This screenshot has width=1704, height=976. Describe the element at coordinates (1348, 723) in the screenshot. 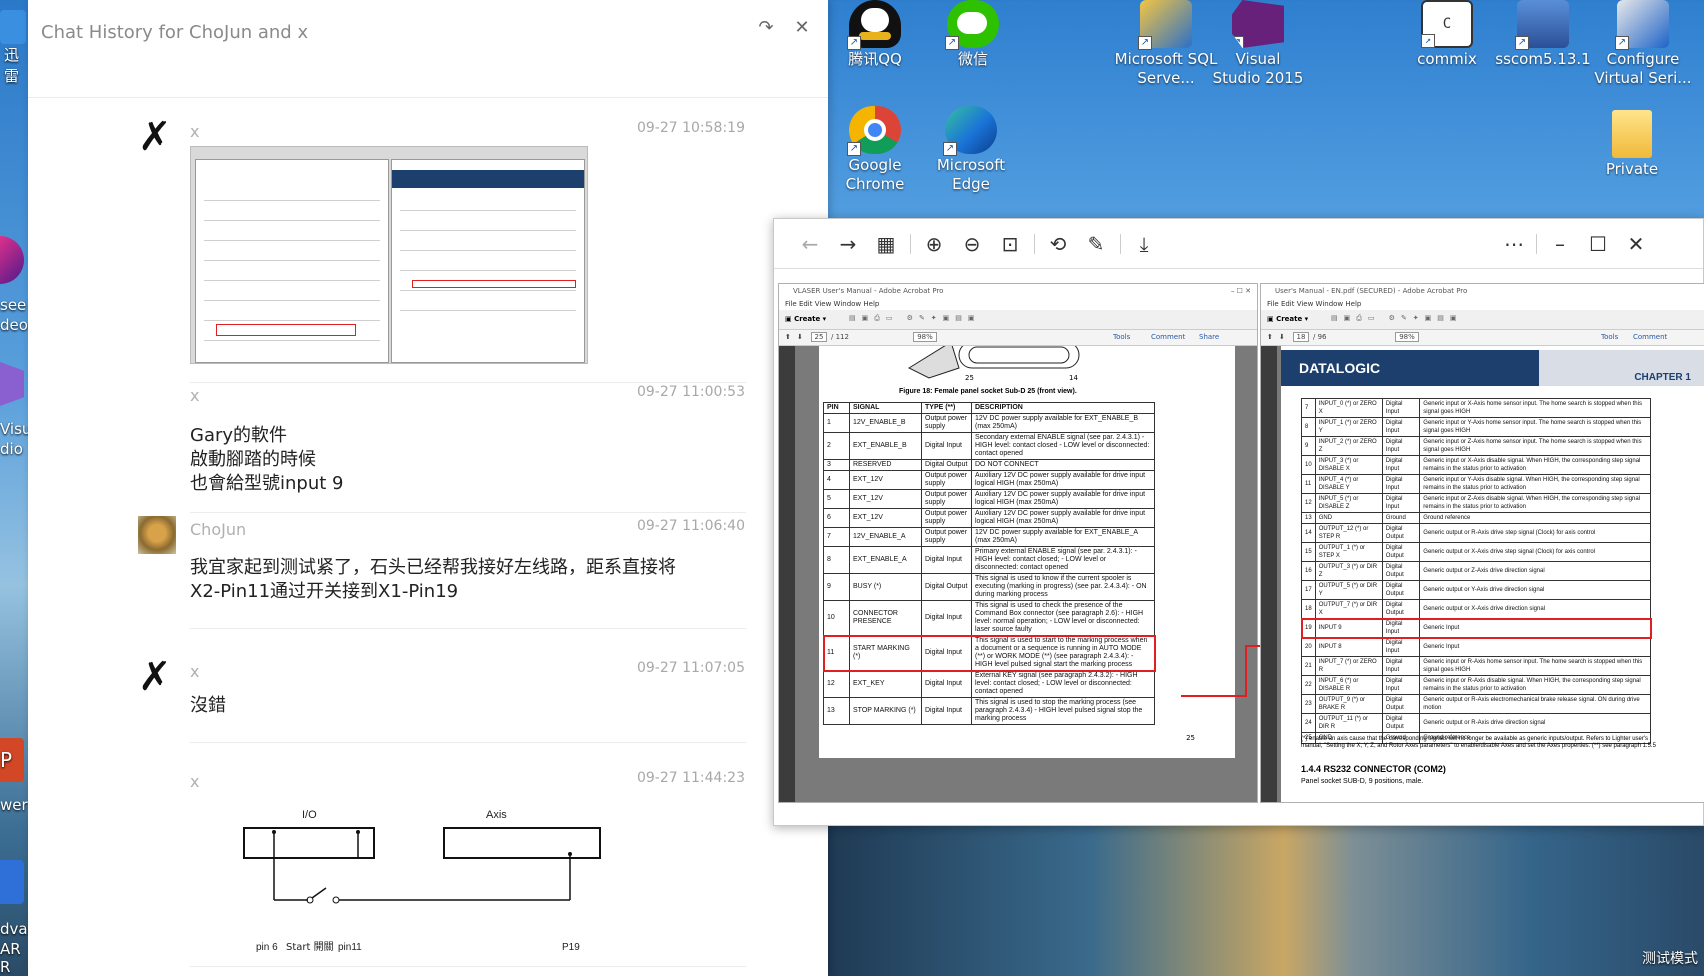

I see `table-cell: OUTPUT_11 (*) or DIR R` at that location.